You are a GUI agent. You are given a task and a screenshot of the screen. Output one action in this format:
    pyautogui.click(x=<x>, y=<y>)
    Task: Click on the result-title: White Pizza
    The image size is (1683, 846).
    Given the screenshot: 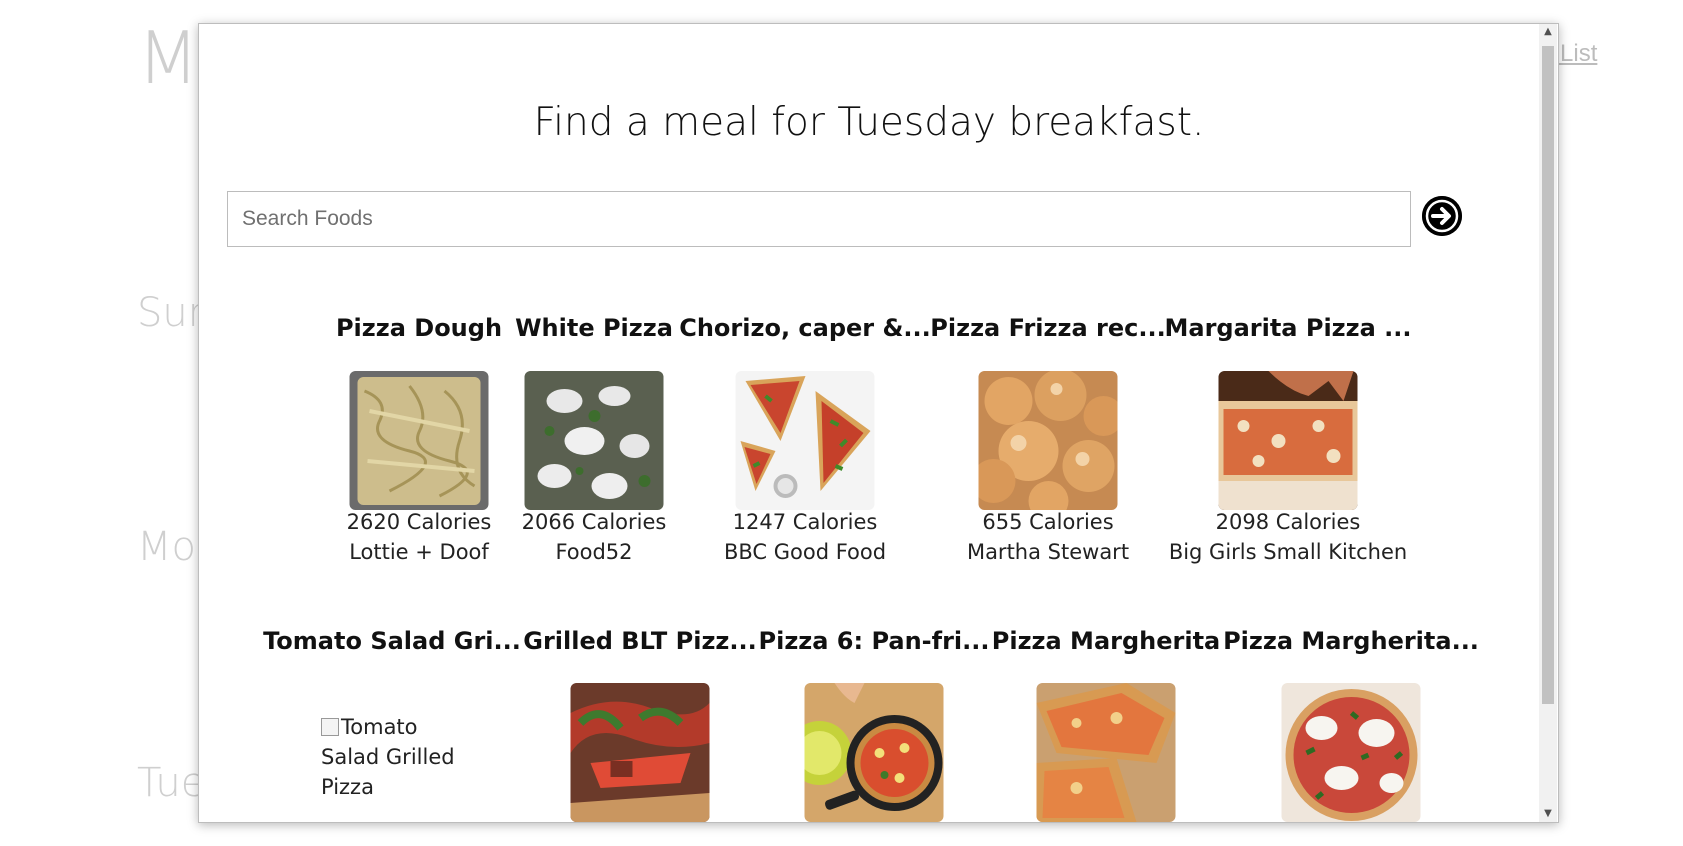 What is the action you would take?
    pyautogui.click(x=594, y=328)
    